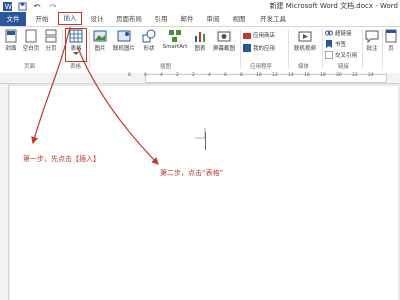 Image resolution: width=400 pixels, height=300 pixels. What do you see at coordinates (51, 85) in the screenshot?
I see `arrow-to-insert-tab` at bounding box center [51, 85].